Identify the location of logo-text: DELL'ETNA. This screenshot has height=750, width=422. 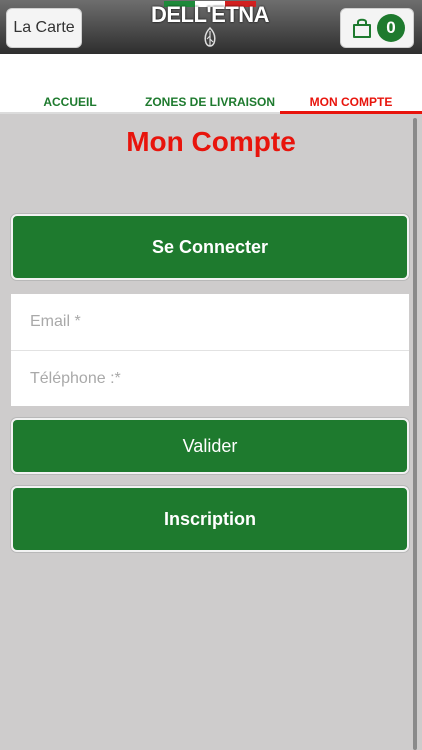
(210, 14).